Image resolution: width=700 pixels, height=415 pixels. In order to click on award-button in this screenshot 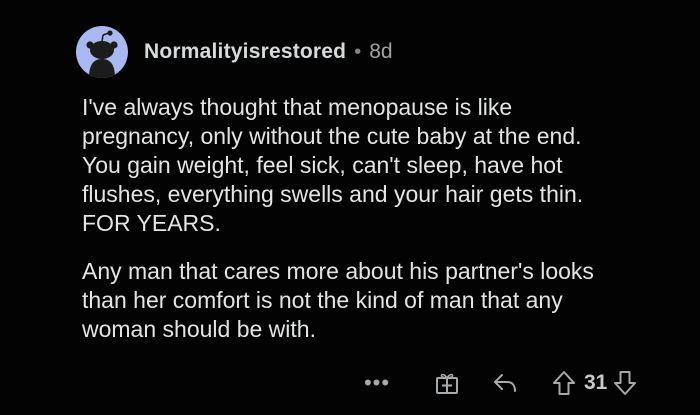, I will do `click(447, 383)`.